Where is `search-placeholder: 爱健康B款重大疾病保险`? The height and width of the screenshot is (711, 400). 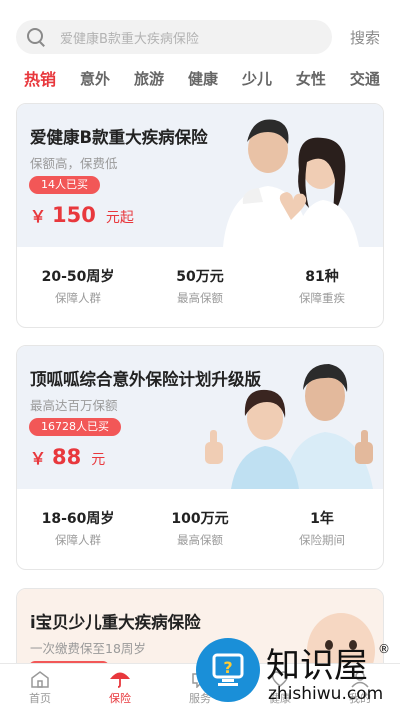 search-placeholder: 爱健康B款重大疾病保险 is located at coordinates (129, 39).